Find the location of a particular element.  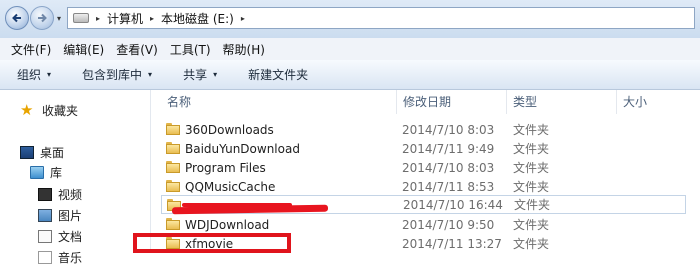

nav-music-label: 音乐 is located at coordinates (70, 258).